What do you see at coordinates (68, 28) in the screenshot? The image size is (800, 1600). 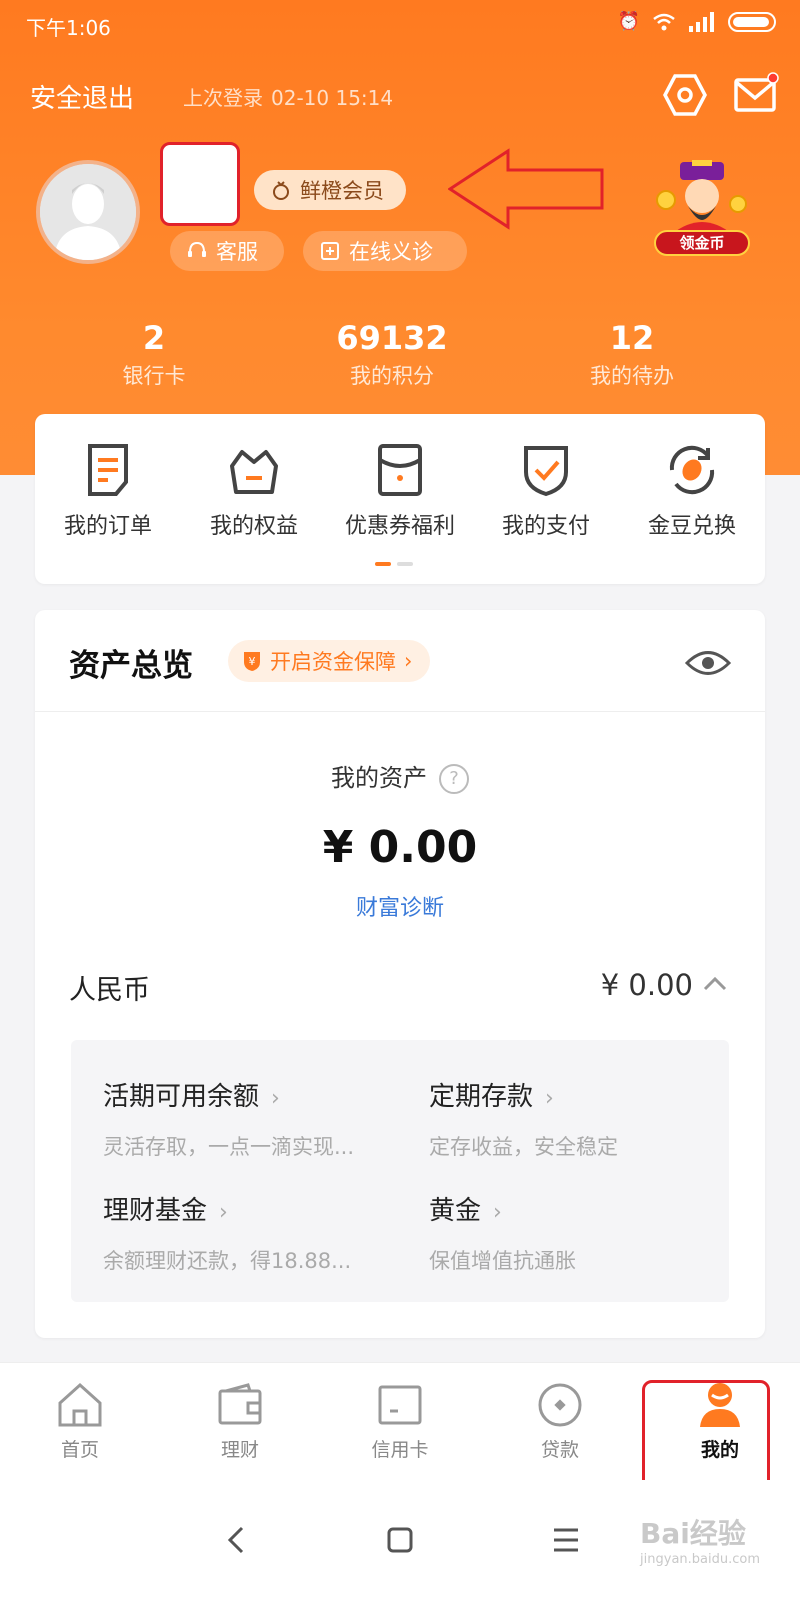 I see `status-time: 下午1:06` at bounding box center [68, 28].